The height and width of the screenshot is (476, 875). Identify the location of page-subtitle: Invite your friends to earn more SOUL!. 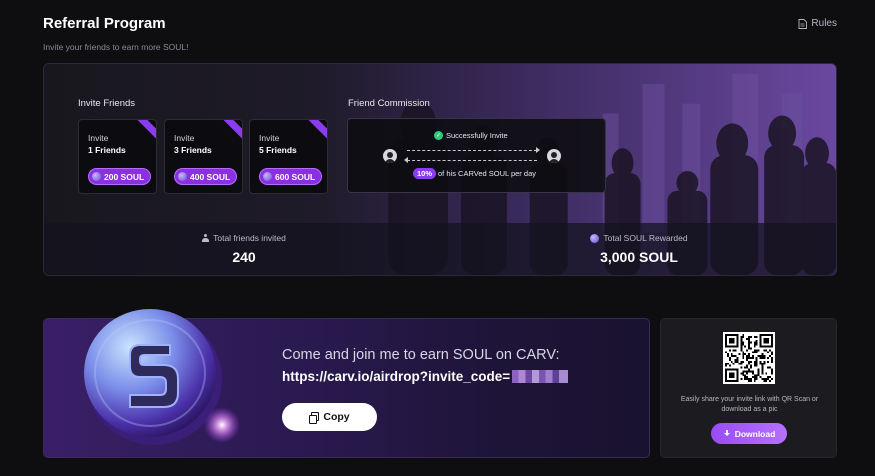
(116, 47).